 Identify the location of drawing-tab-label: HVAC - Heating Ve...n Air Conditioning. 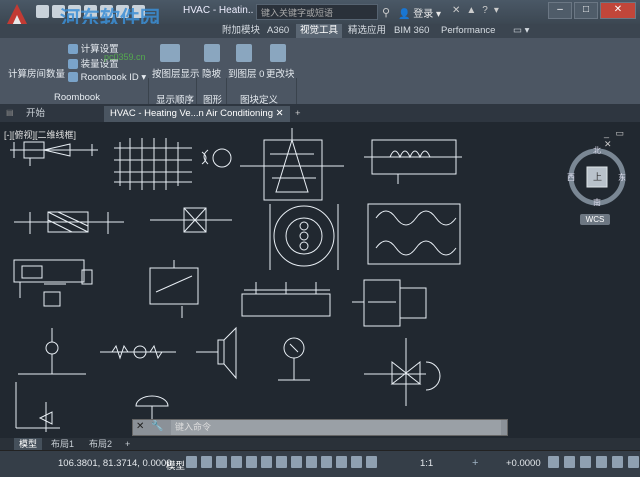
(191, 113).